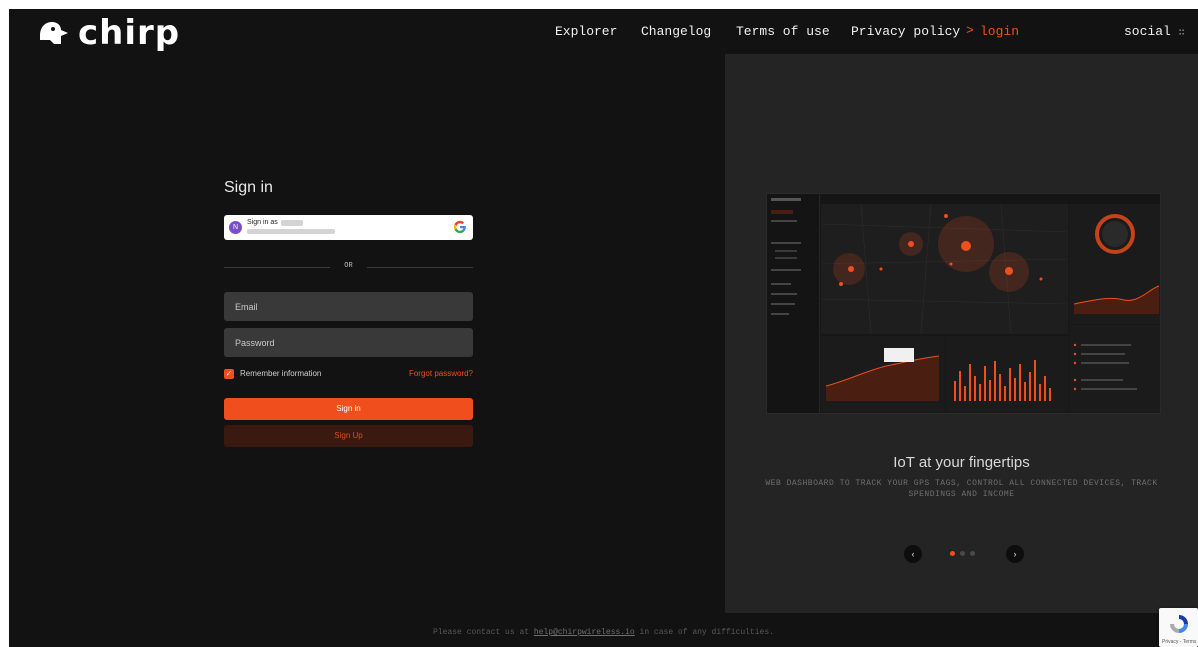 Image resolution: width=1198 pixels, height=647 pixels. What do you see at coordinates (905, 31) in the screenshot?
I see `nav-privacy: Privacy policy` at bounding box center [905, 31].